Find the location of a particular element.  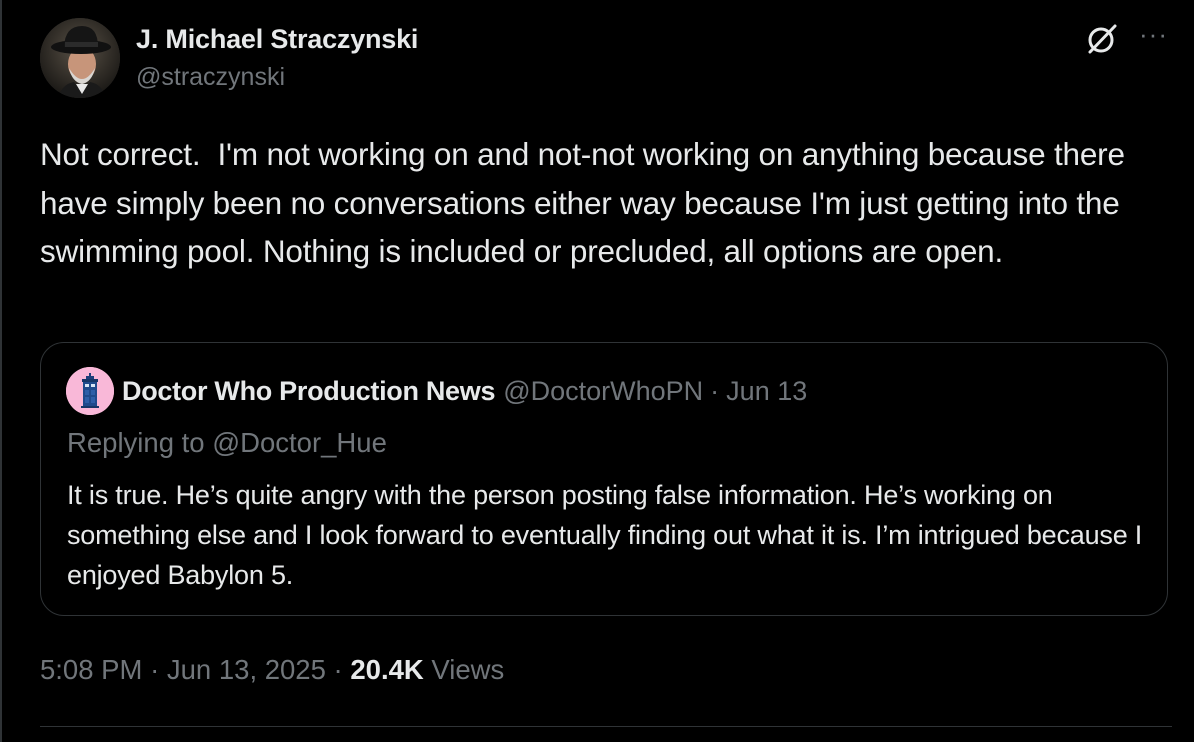

replying-to-line: Replying to @Doctor_Hue is located at coordinates (227, 443).